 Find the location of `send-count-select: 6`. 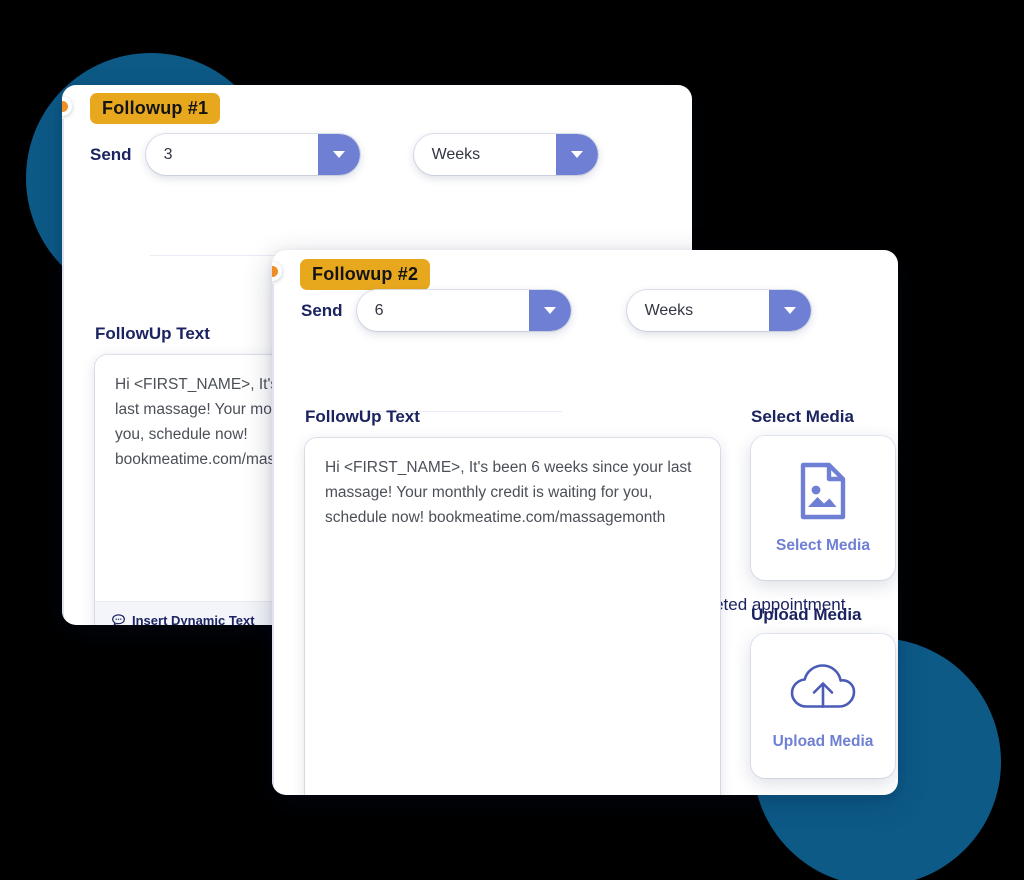

send-count-select: 6 is located at coordinates (463, 310).